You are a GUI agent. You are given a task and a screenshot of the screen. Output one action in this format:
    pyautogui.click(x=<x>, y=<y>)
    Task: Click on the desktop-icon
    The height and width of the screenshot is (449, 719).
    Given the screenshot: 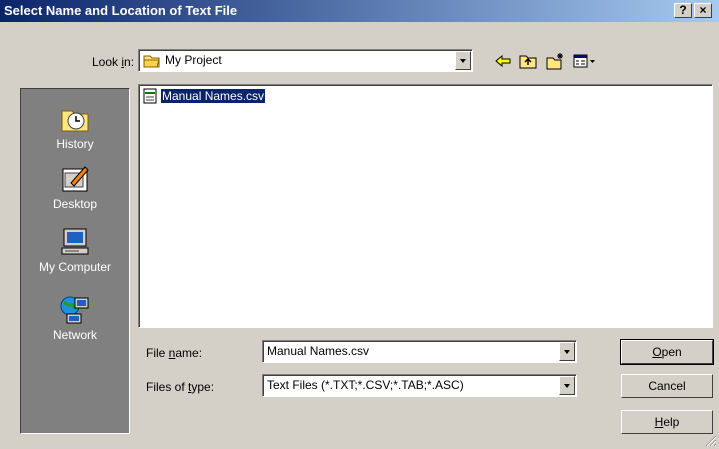 What is the action you would take?
    pyautogui.click(x=75, y=179)
    